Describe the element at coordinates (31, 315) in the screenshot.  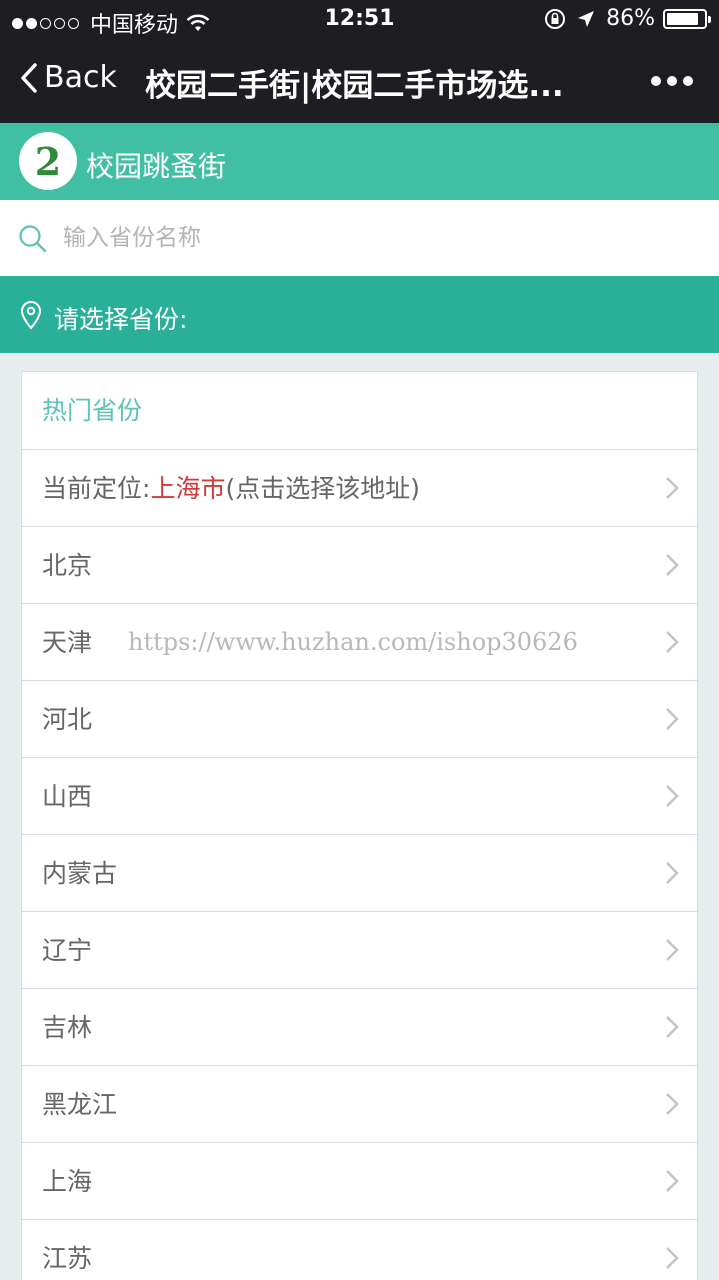
I see `location-pin-icon` at that location.